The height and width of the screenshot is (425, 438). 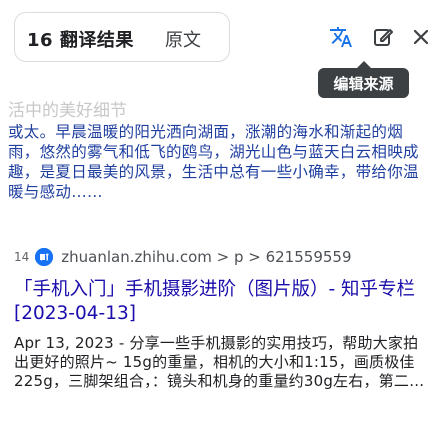 What do you see at coordinates (206, 257) in the screenshot?
I see `result-url: zhuanlan.zhihu.com > p > 621559559` at bounding box center [206, 257].